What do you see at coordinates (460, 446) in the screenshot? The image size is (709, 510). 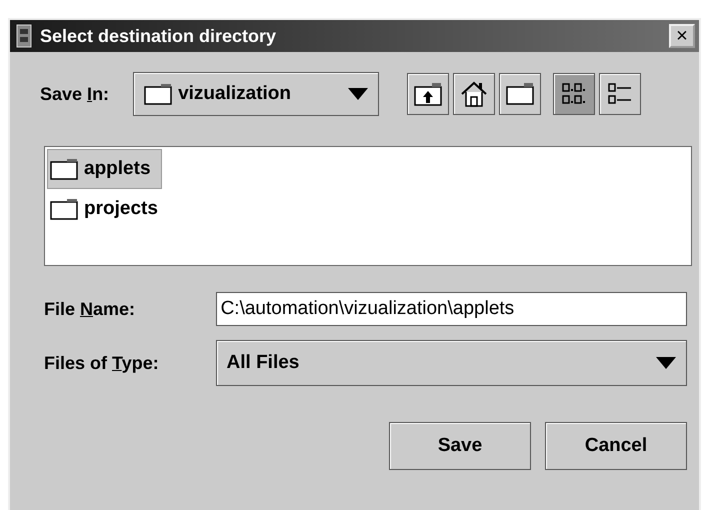 I see `save-button: Save` at bounding box center [460, 446].